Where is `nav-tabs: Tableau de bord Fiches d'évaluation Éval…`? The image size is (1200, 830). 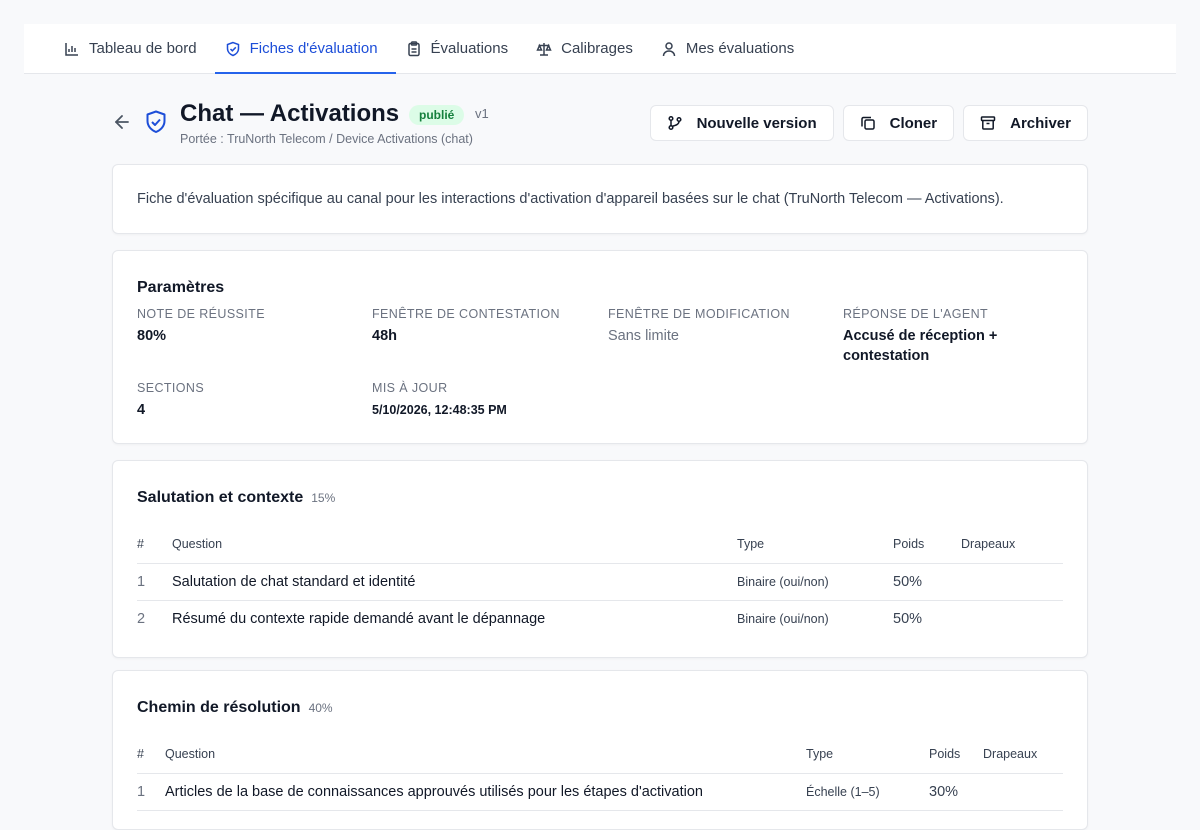
nav-tabs: Tableau de bord Fiches d'évaluation Éval… is located at coordinates (600, 49).